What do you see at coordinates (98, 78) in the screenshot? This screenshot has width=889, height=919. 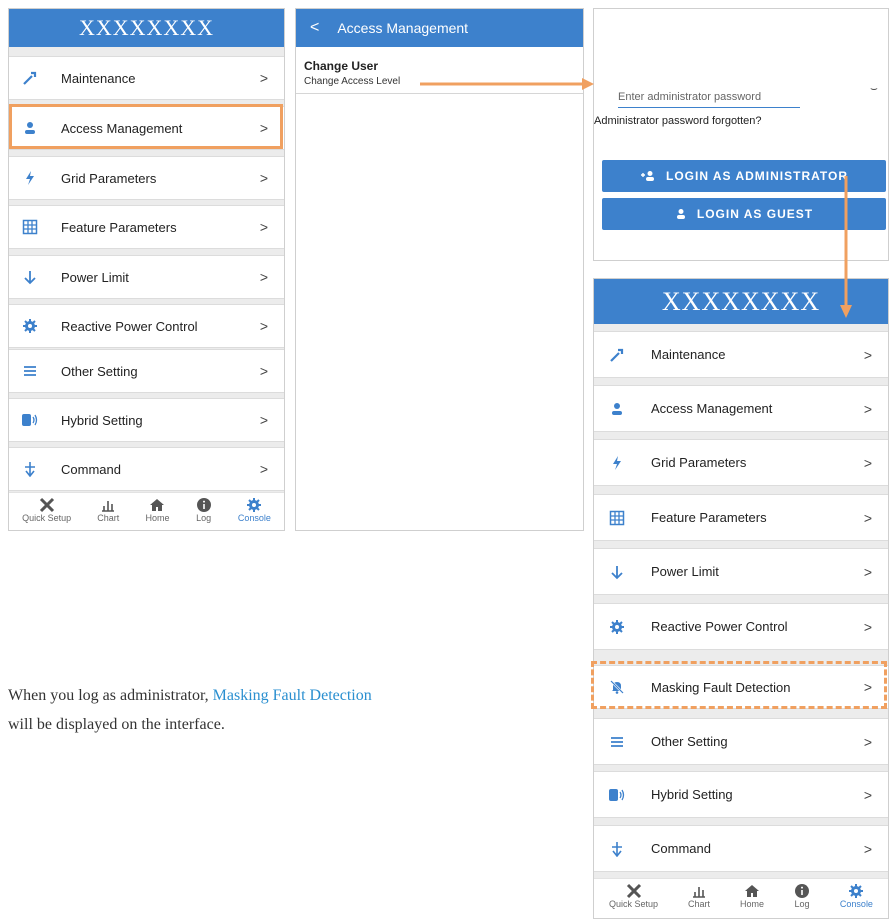 I see `menu-label: Maintenance` at bounding box center [98, 78].